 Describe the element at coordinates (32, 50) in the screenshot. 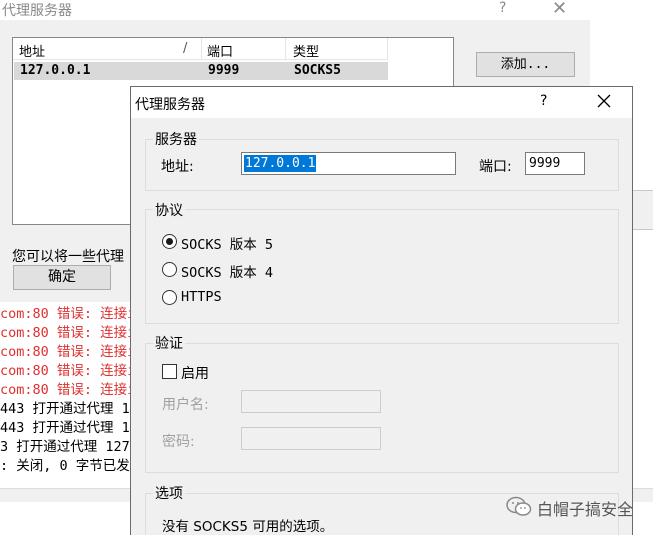

I see `column-address: 地址` at that location.